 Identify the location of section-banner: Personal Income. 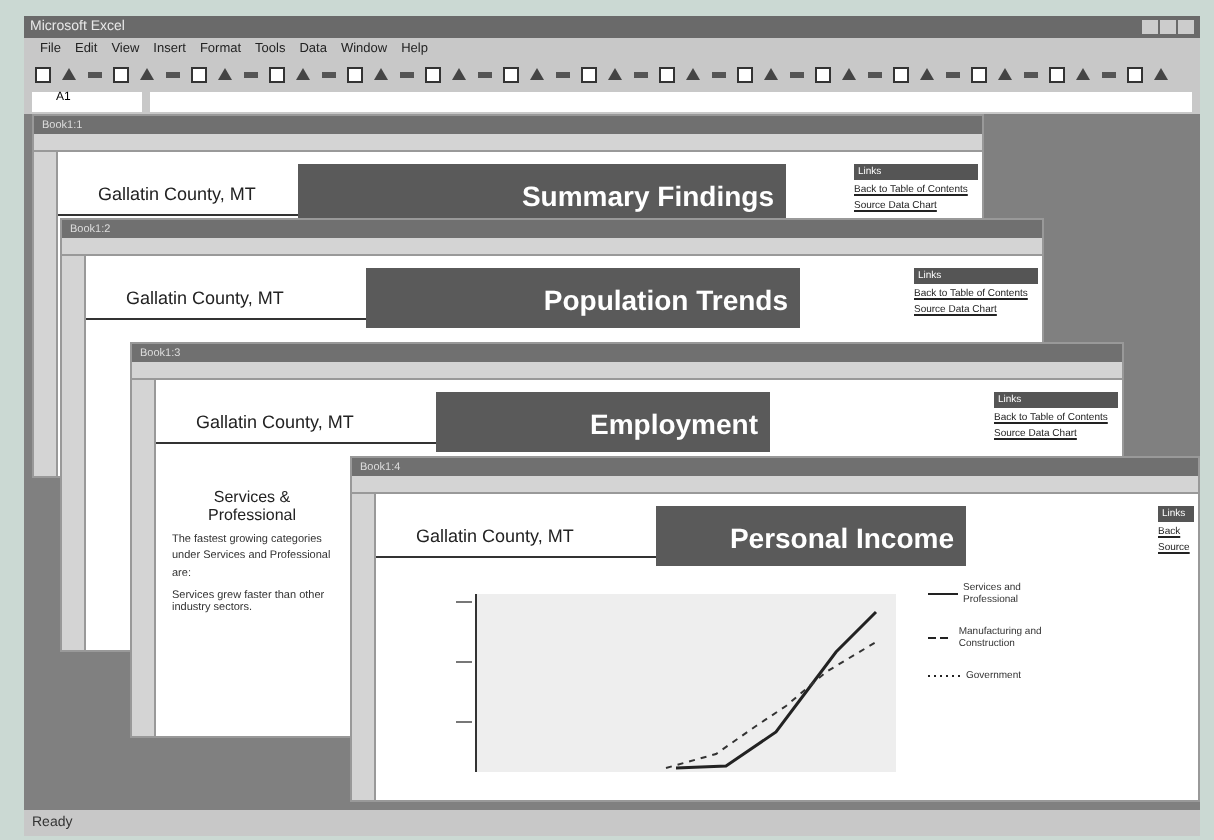
(811, 536).